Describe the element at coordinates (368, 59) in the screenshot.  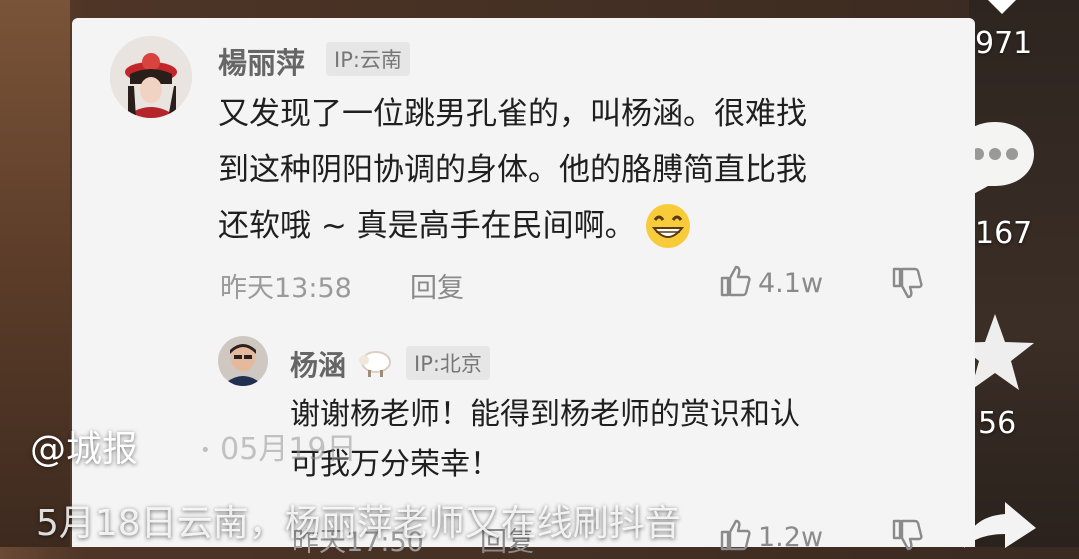
I see `main-comment-ip-badge: IP:云南` at that location.